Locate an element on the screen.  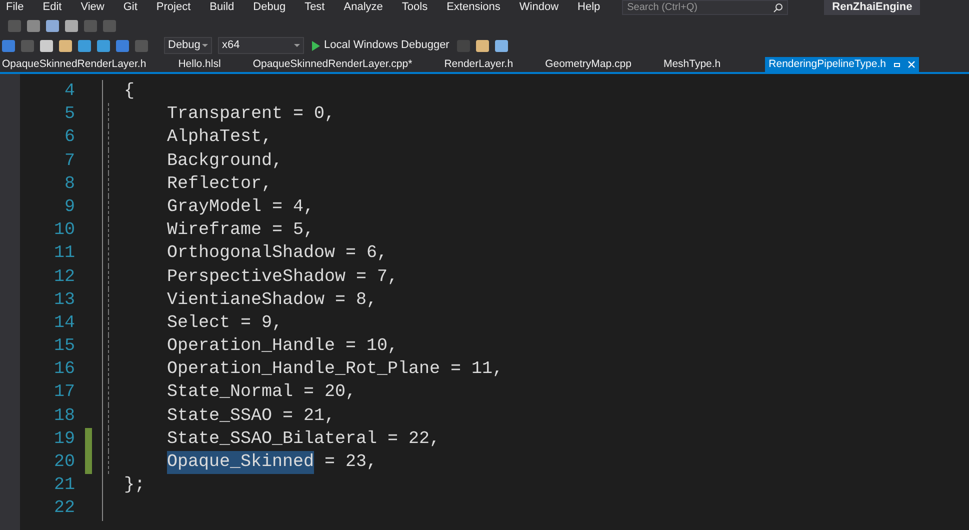
file-tab: Hello.hlsl is located at coordinates (199, 64).